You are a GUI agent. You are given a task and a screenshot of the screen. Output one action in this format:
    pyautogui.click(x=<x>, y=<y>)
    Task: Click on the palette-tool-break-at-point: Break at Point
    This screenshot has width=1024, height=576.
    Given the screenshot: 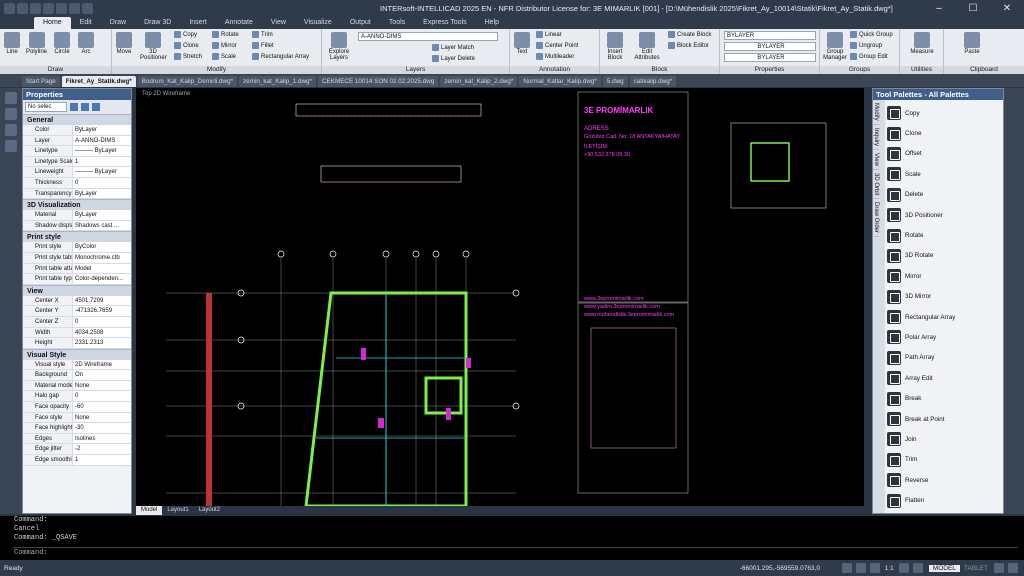 What is the action you would take?
    pyautogui.click(x=942, y=419)
    